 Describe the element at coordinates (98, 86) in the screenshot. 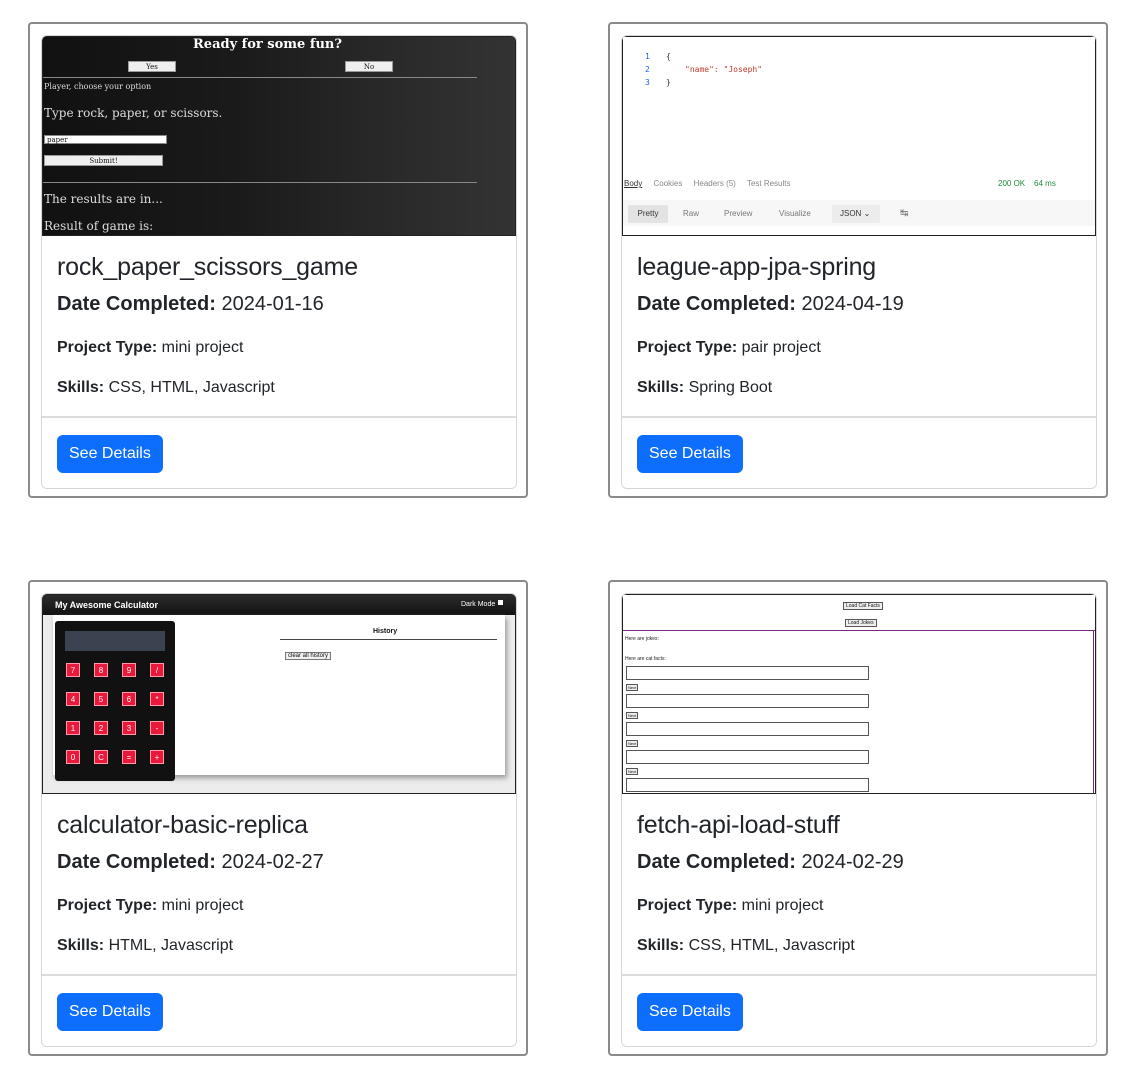

I see `thumb-choose-text: Player, choose your option` at that location.